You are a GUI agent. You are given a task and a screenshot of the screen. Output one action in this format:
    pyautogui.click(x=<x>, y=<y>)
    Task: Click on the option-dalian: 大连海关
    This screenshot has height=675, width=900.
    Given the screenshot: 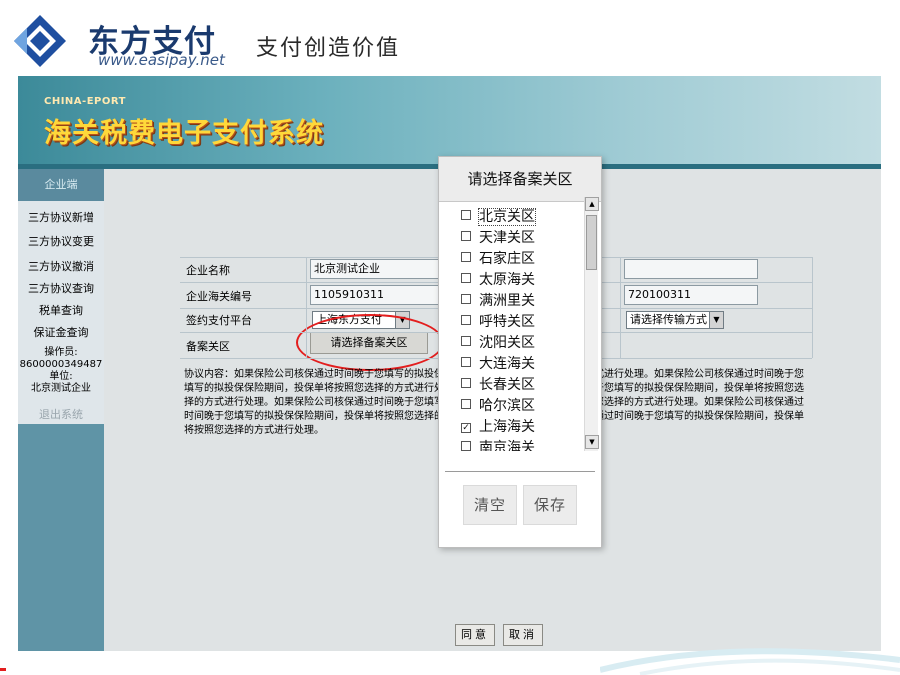 What is the action you would take?
    pyautogui.click(x=498, y=364)
    